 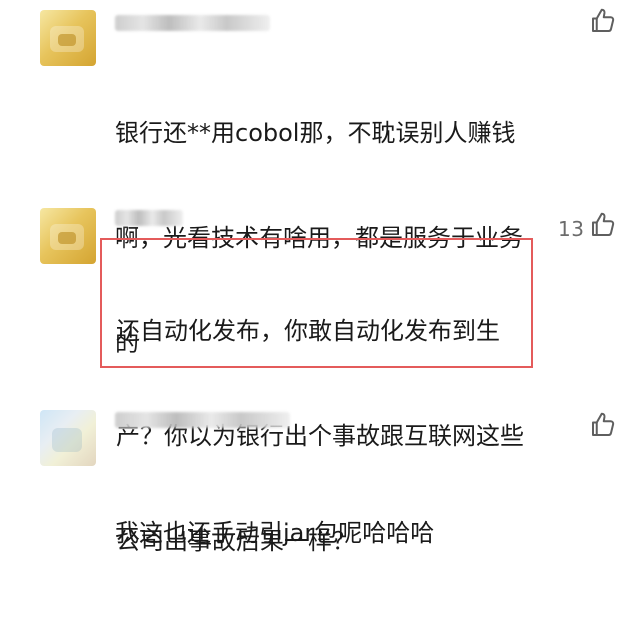 I want to click on comment-line: 我这也还手动引jar包呢哈哈哈, so click(x=275, y=533).